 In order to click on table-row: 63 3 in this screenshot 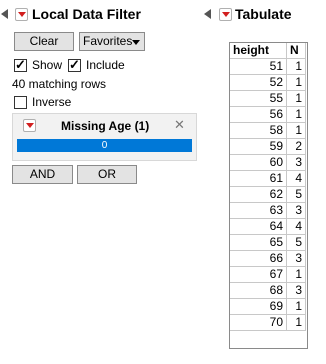, I will do `click(267, 210)`.